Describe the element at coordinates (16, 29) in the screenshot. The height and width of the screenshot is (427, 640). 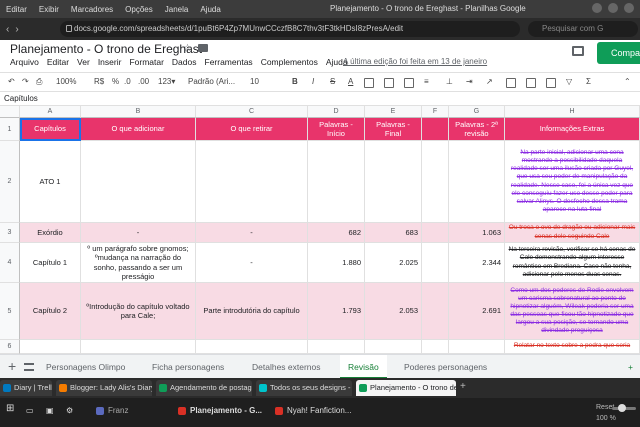
I see `forward-arrow-icon: ›` at that location.